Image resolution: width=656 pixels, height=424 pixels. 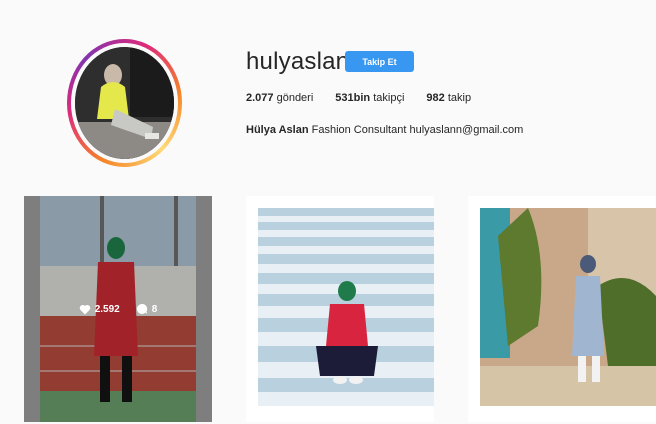 I want to click on followers-count: 531bin takipçi, so click(x=369, y=98).